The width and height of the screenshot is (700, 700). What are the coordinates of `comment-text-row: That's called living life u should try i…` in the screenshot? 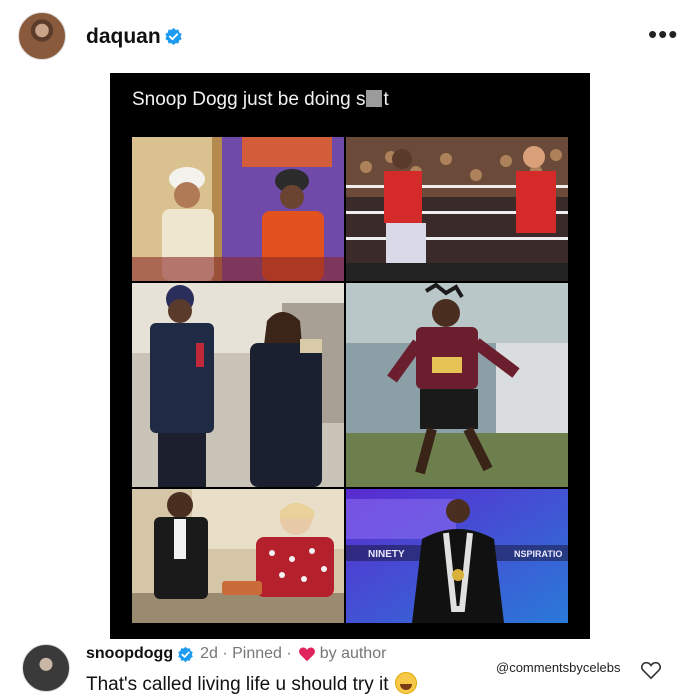 It's located at (251, 684).